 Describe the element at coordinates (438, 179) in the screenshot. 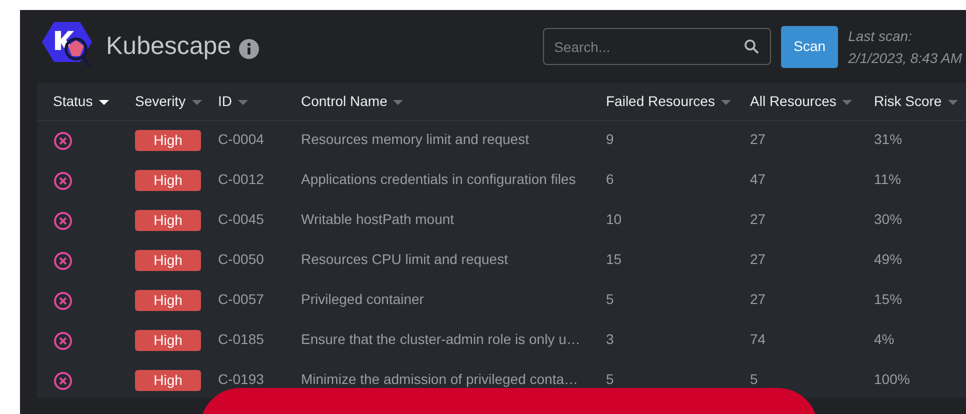

I see `table-cell: Applications credentials in configuration files` at that location.